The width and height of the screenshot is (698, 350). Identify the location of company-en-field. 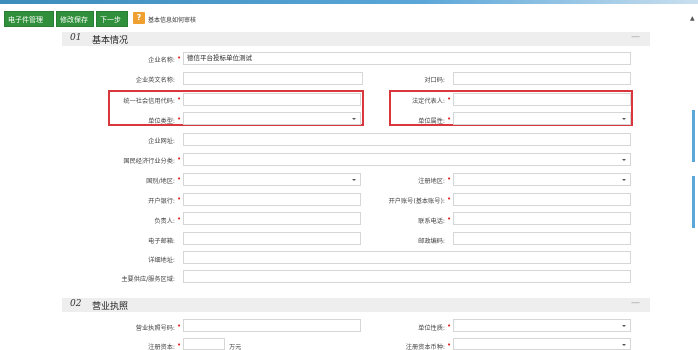
(273, 78).